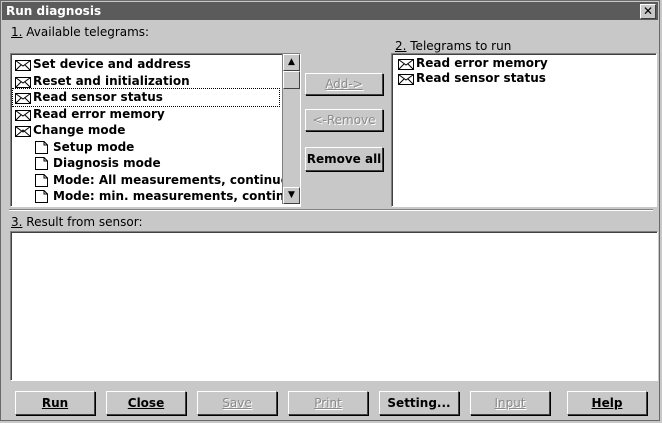 Image resolution: width=662 pixels, height=423 pixels. Describe the element at coordinates (510, 403) in the screenshot. I see `input-button: Input` at that location.